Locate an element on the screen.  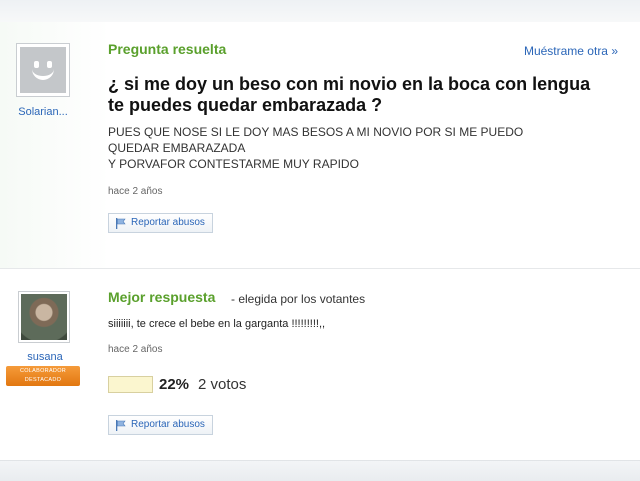
vote-bar is located at coordinates (130, 384).